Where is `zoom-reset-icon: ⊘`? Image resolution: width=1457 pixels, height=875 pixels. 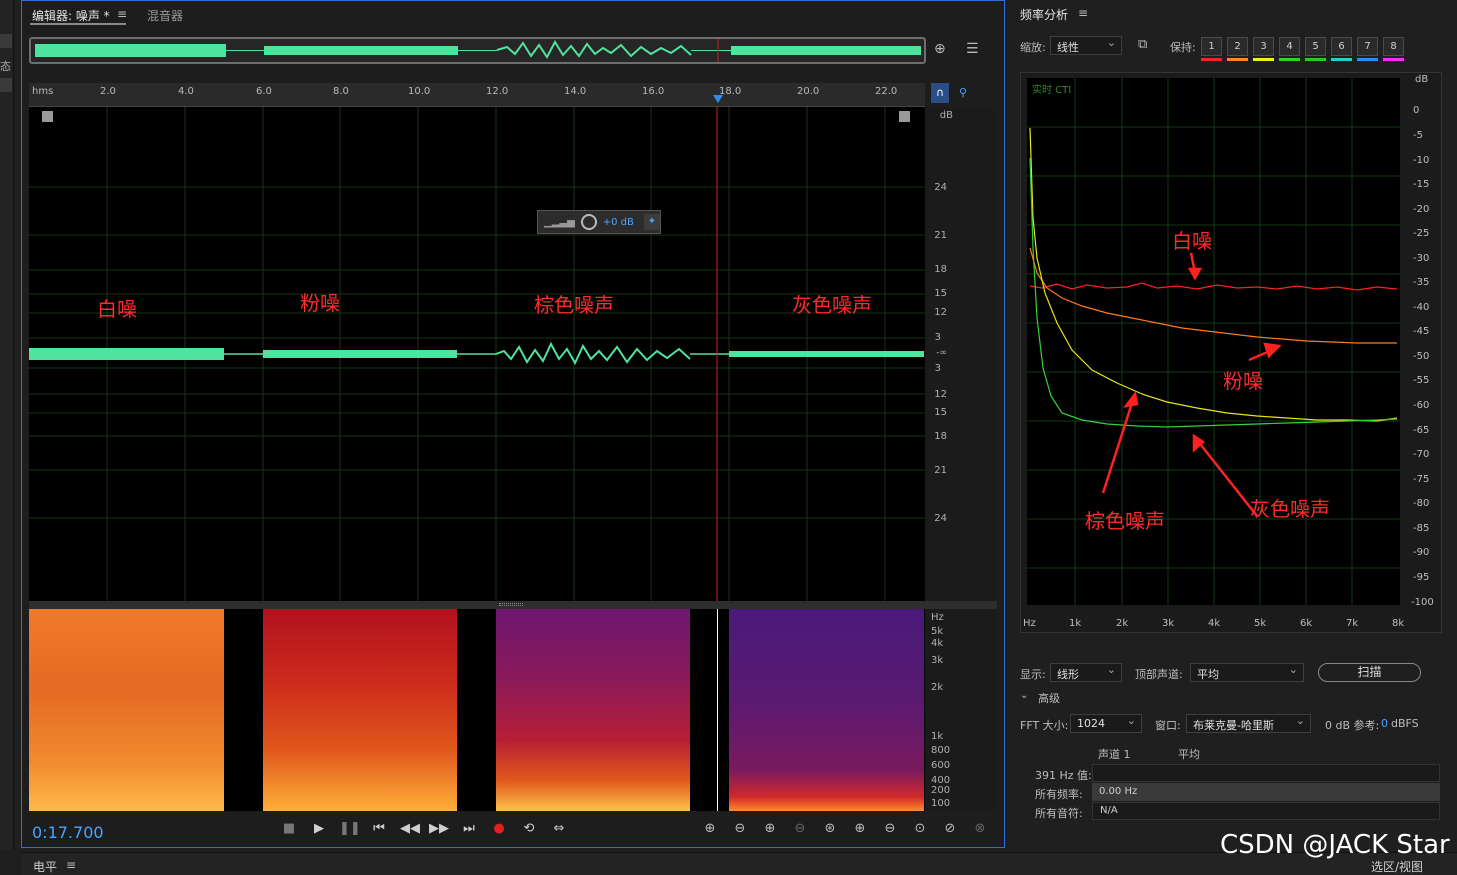
zoom-reset-icon: ⊘ is located at coordinates (950, 828).